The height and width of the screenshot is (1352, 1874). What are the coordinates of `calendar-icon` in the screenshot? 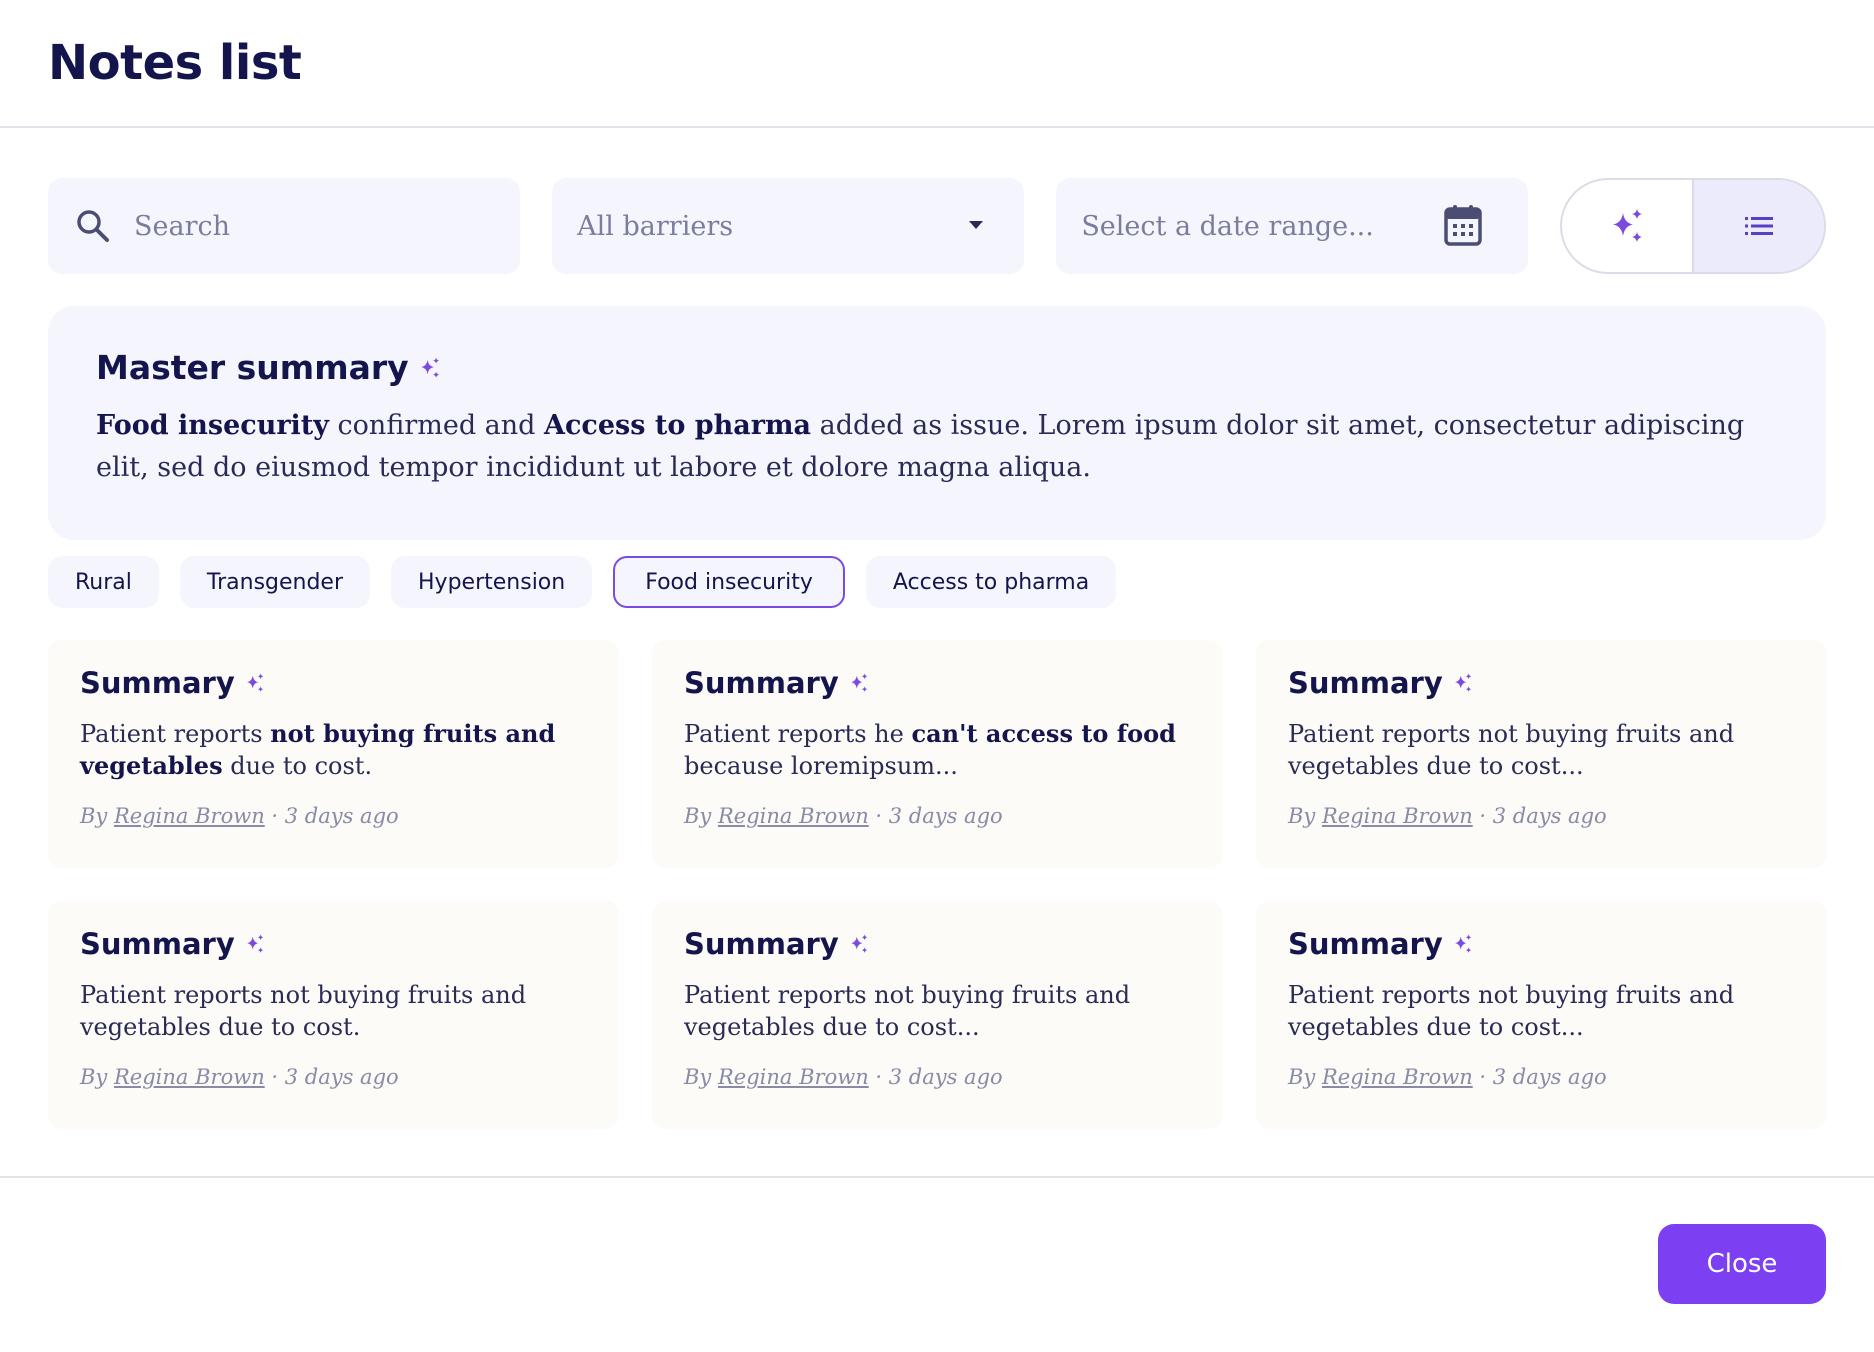 It's located at (1463, 225).